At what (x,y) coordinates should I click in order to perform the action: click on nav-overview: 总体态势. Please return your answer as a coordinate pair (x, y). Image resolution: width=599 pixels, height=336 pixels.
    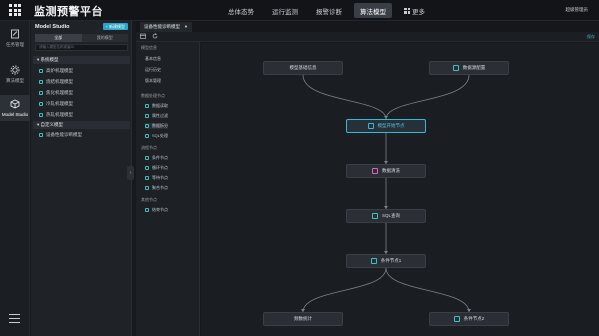
    Looking at the image, I should click on (241, 10).